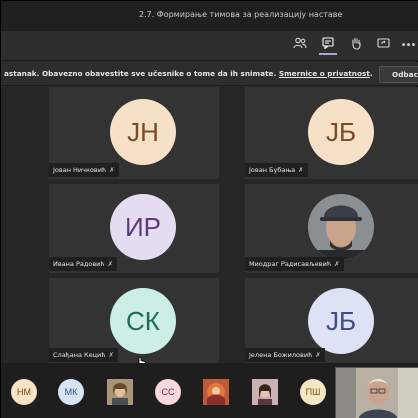 The image size is (418, 418). I want to click on participant-tile: ЈБ Јелена Божиловић ✗, so click(331, 320).